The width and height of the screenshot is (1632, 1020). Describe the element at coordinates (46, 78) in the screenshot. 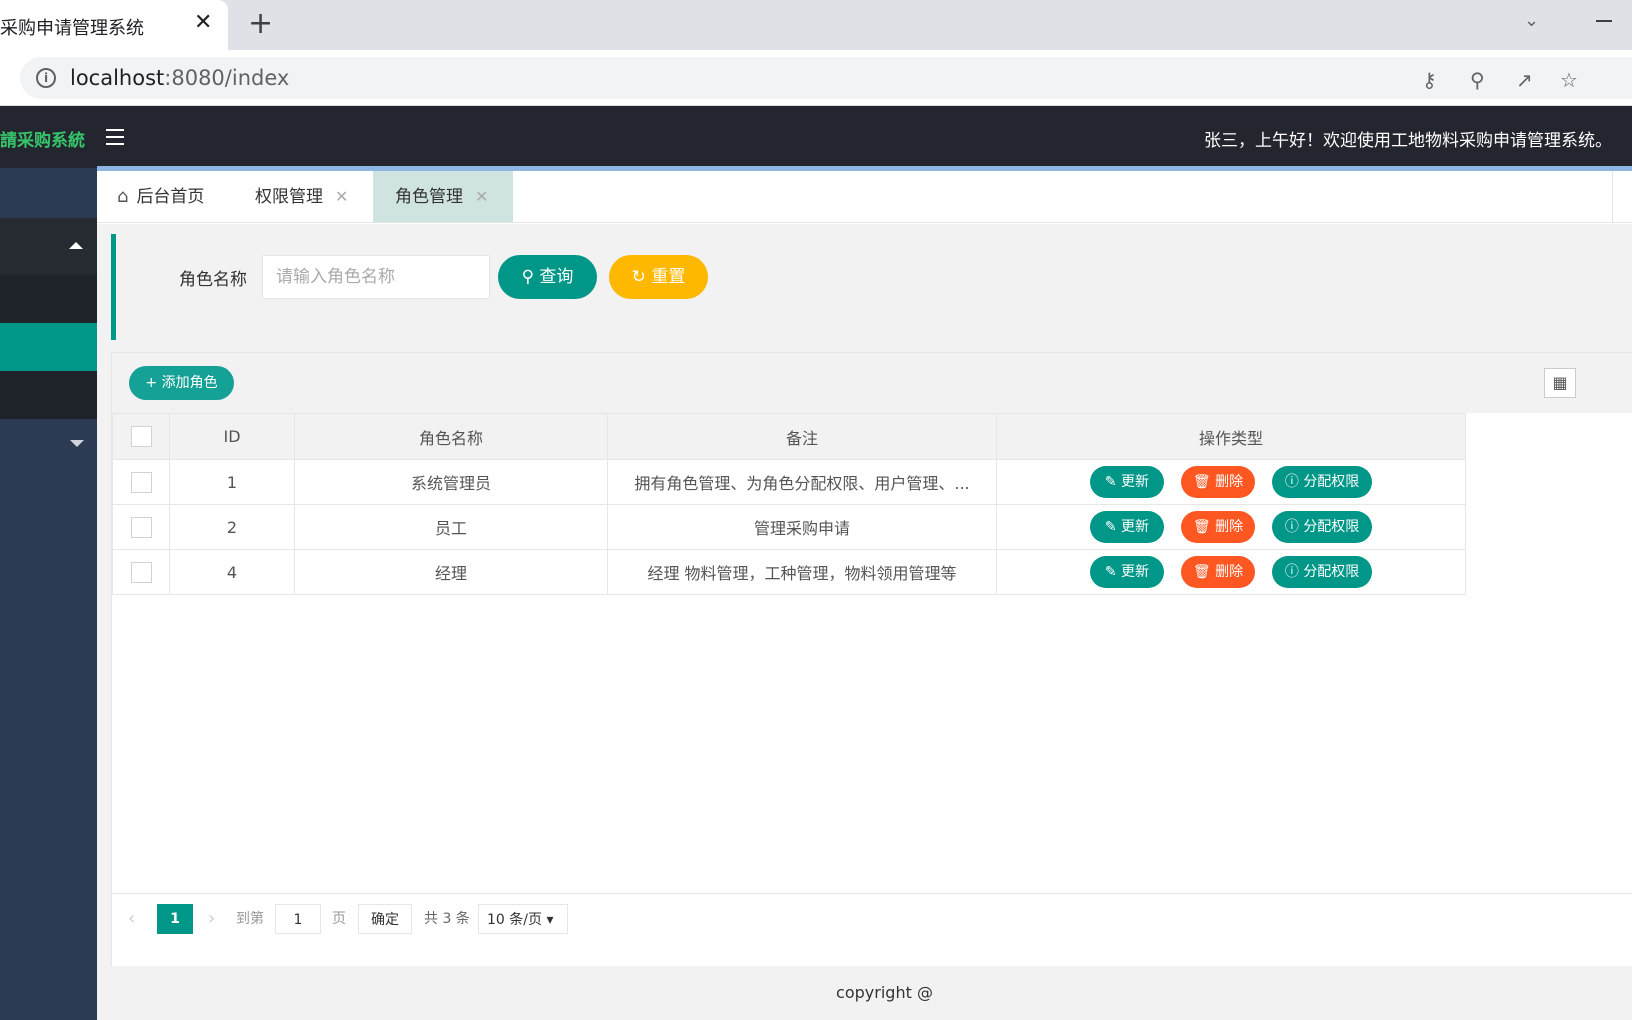

I see `info-icon: i` at that location.